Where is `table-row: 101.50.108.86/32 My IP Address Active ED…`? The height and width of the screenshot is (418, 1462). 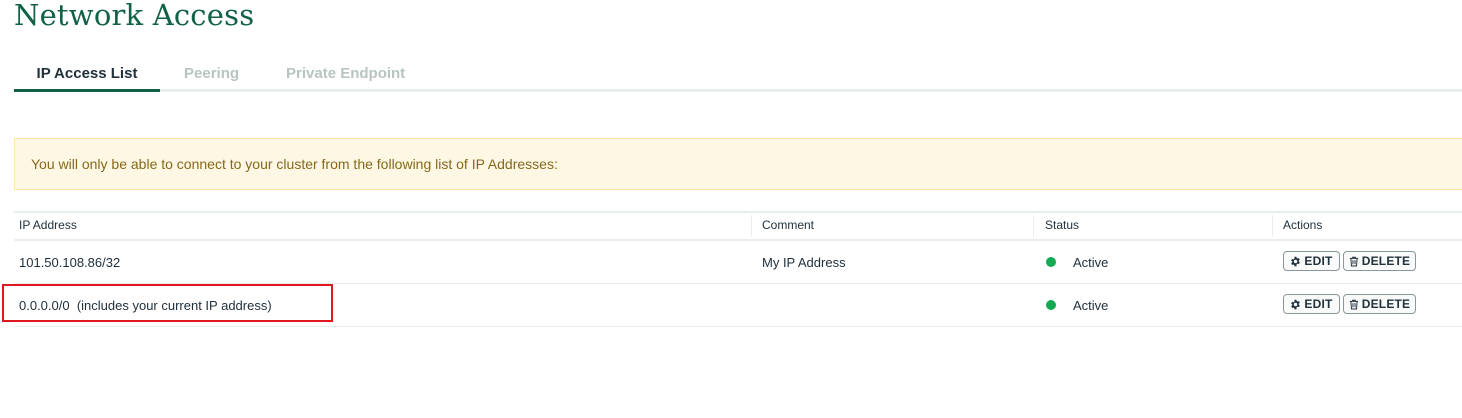
table-row: 101.50.108.86/32 My IP Address Active ED… is located at coordinates (738, 262).